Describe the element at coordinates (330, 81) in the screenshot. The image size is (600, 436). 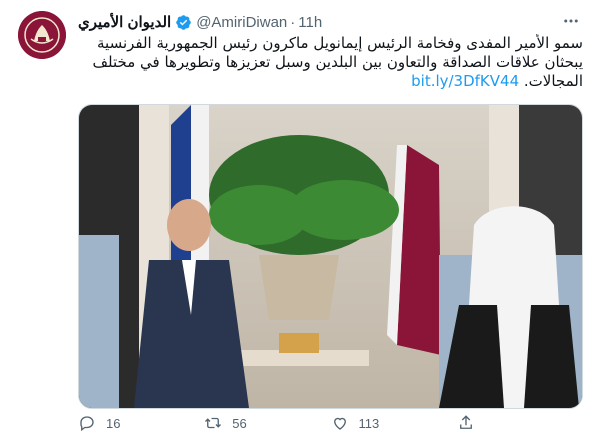
I see `tweet-text-line-3: المجالات. bit.ly/3DfKV44` at that location.